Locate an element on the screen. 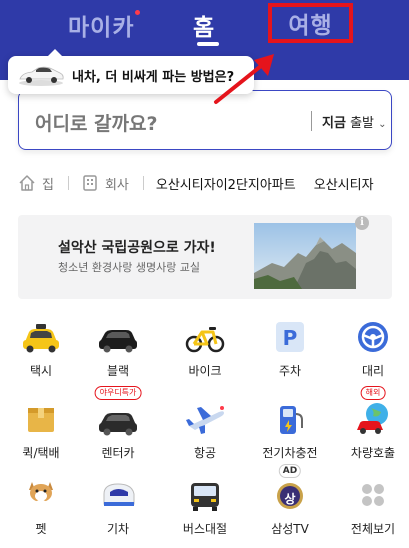  service-label: 블랙 is located at coordinates (118, 371).